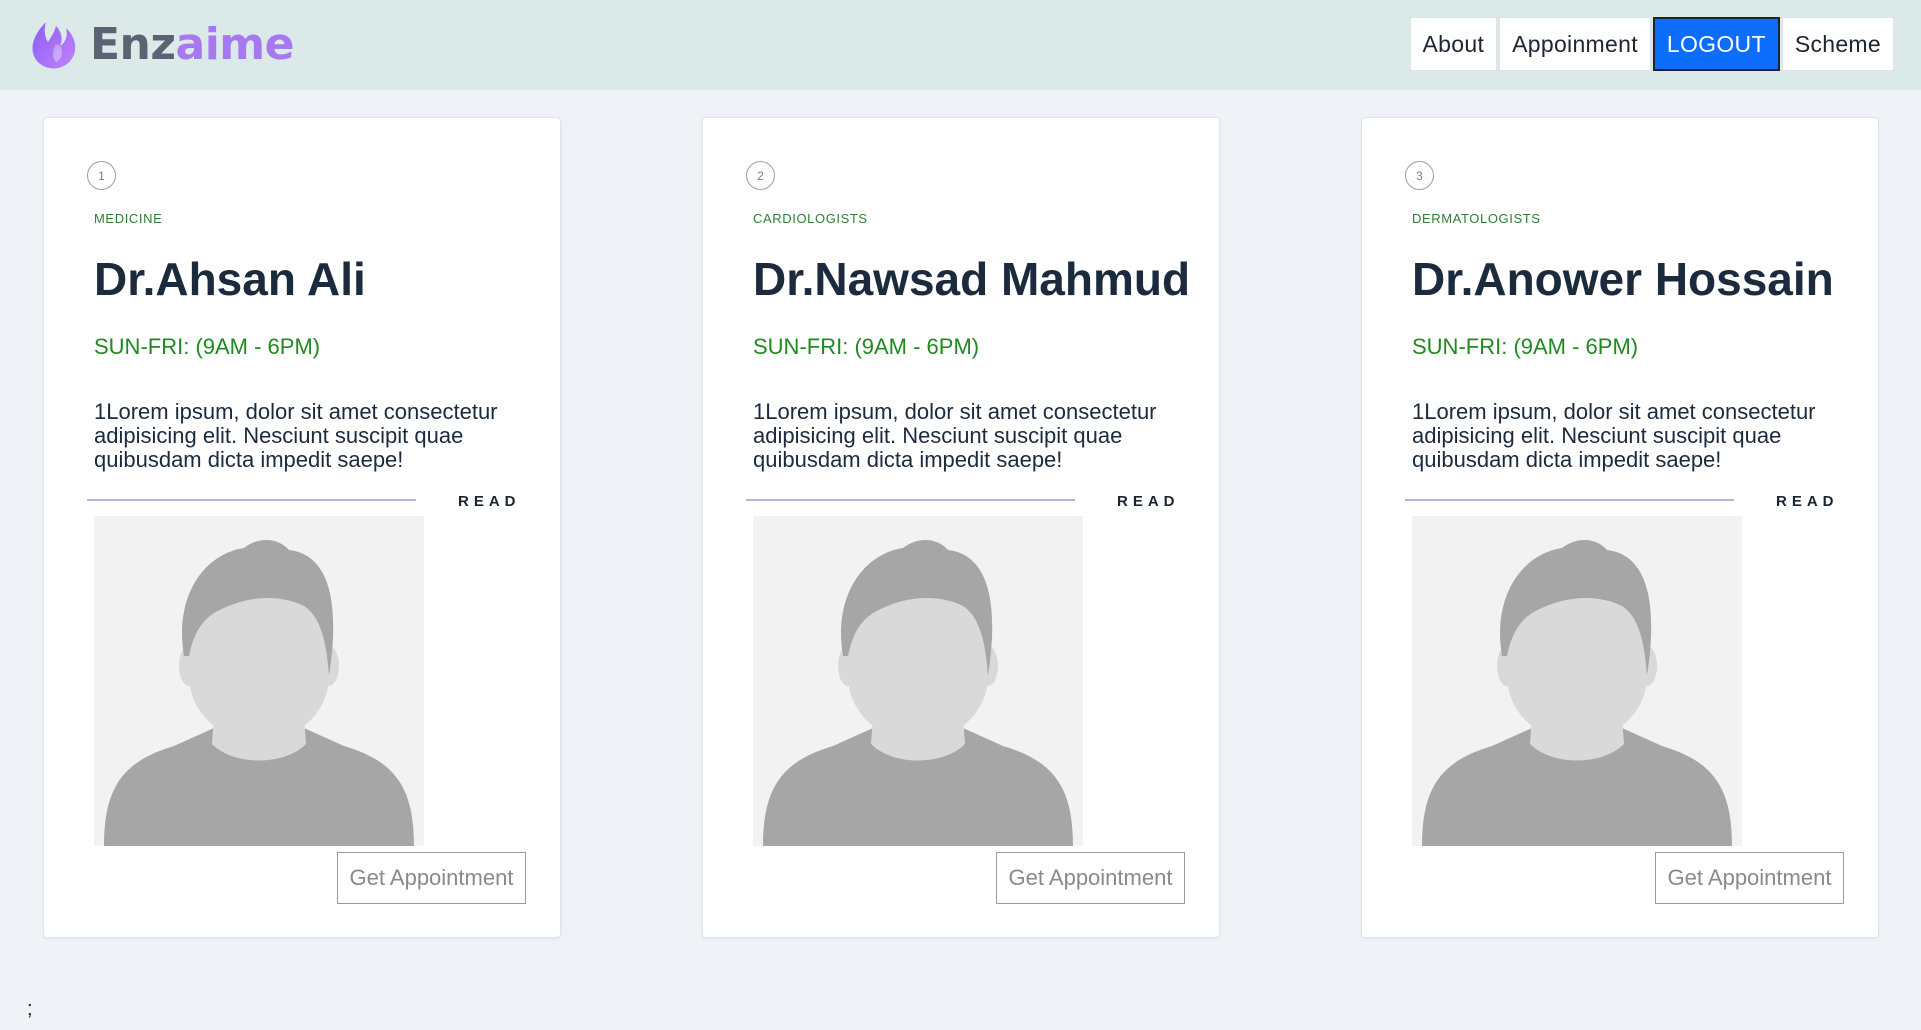 This screenshot has height=1030, width=1921. Describe the element at coordinates (972, 279) in the screenshot. I see `doctor-name: Dr.Nawsad Mahmud` at that location.